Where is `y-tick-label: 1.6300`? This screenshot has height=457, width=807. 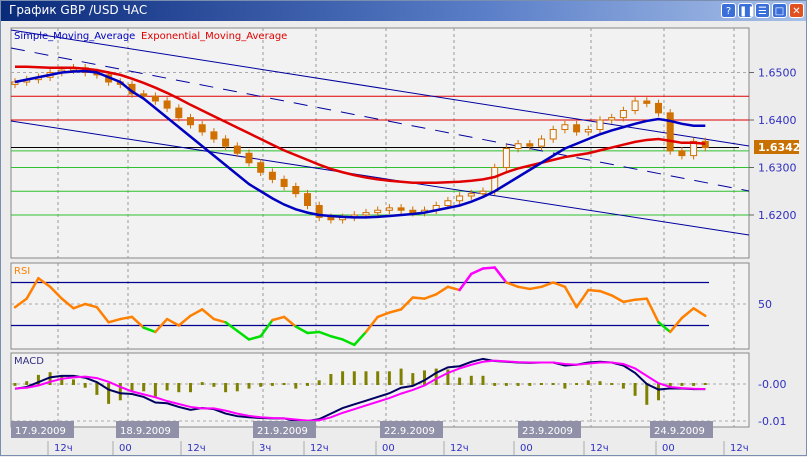 y-tick-label: 1.6300 is located at coordinates (777, 168).